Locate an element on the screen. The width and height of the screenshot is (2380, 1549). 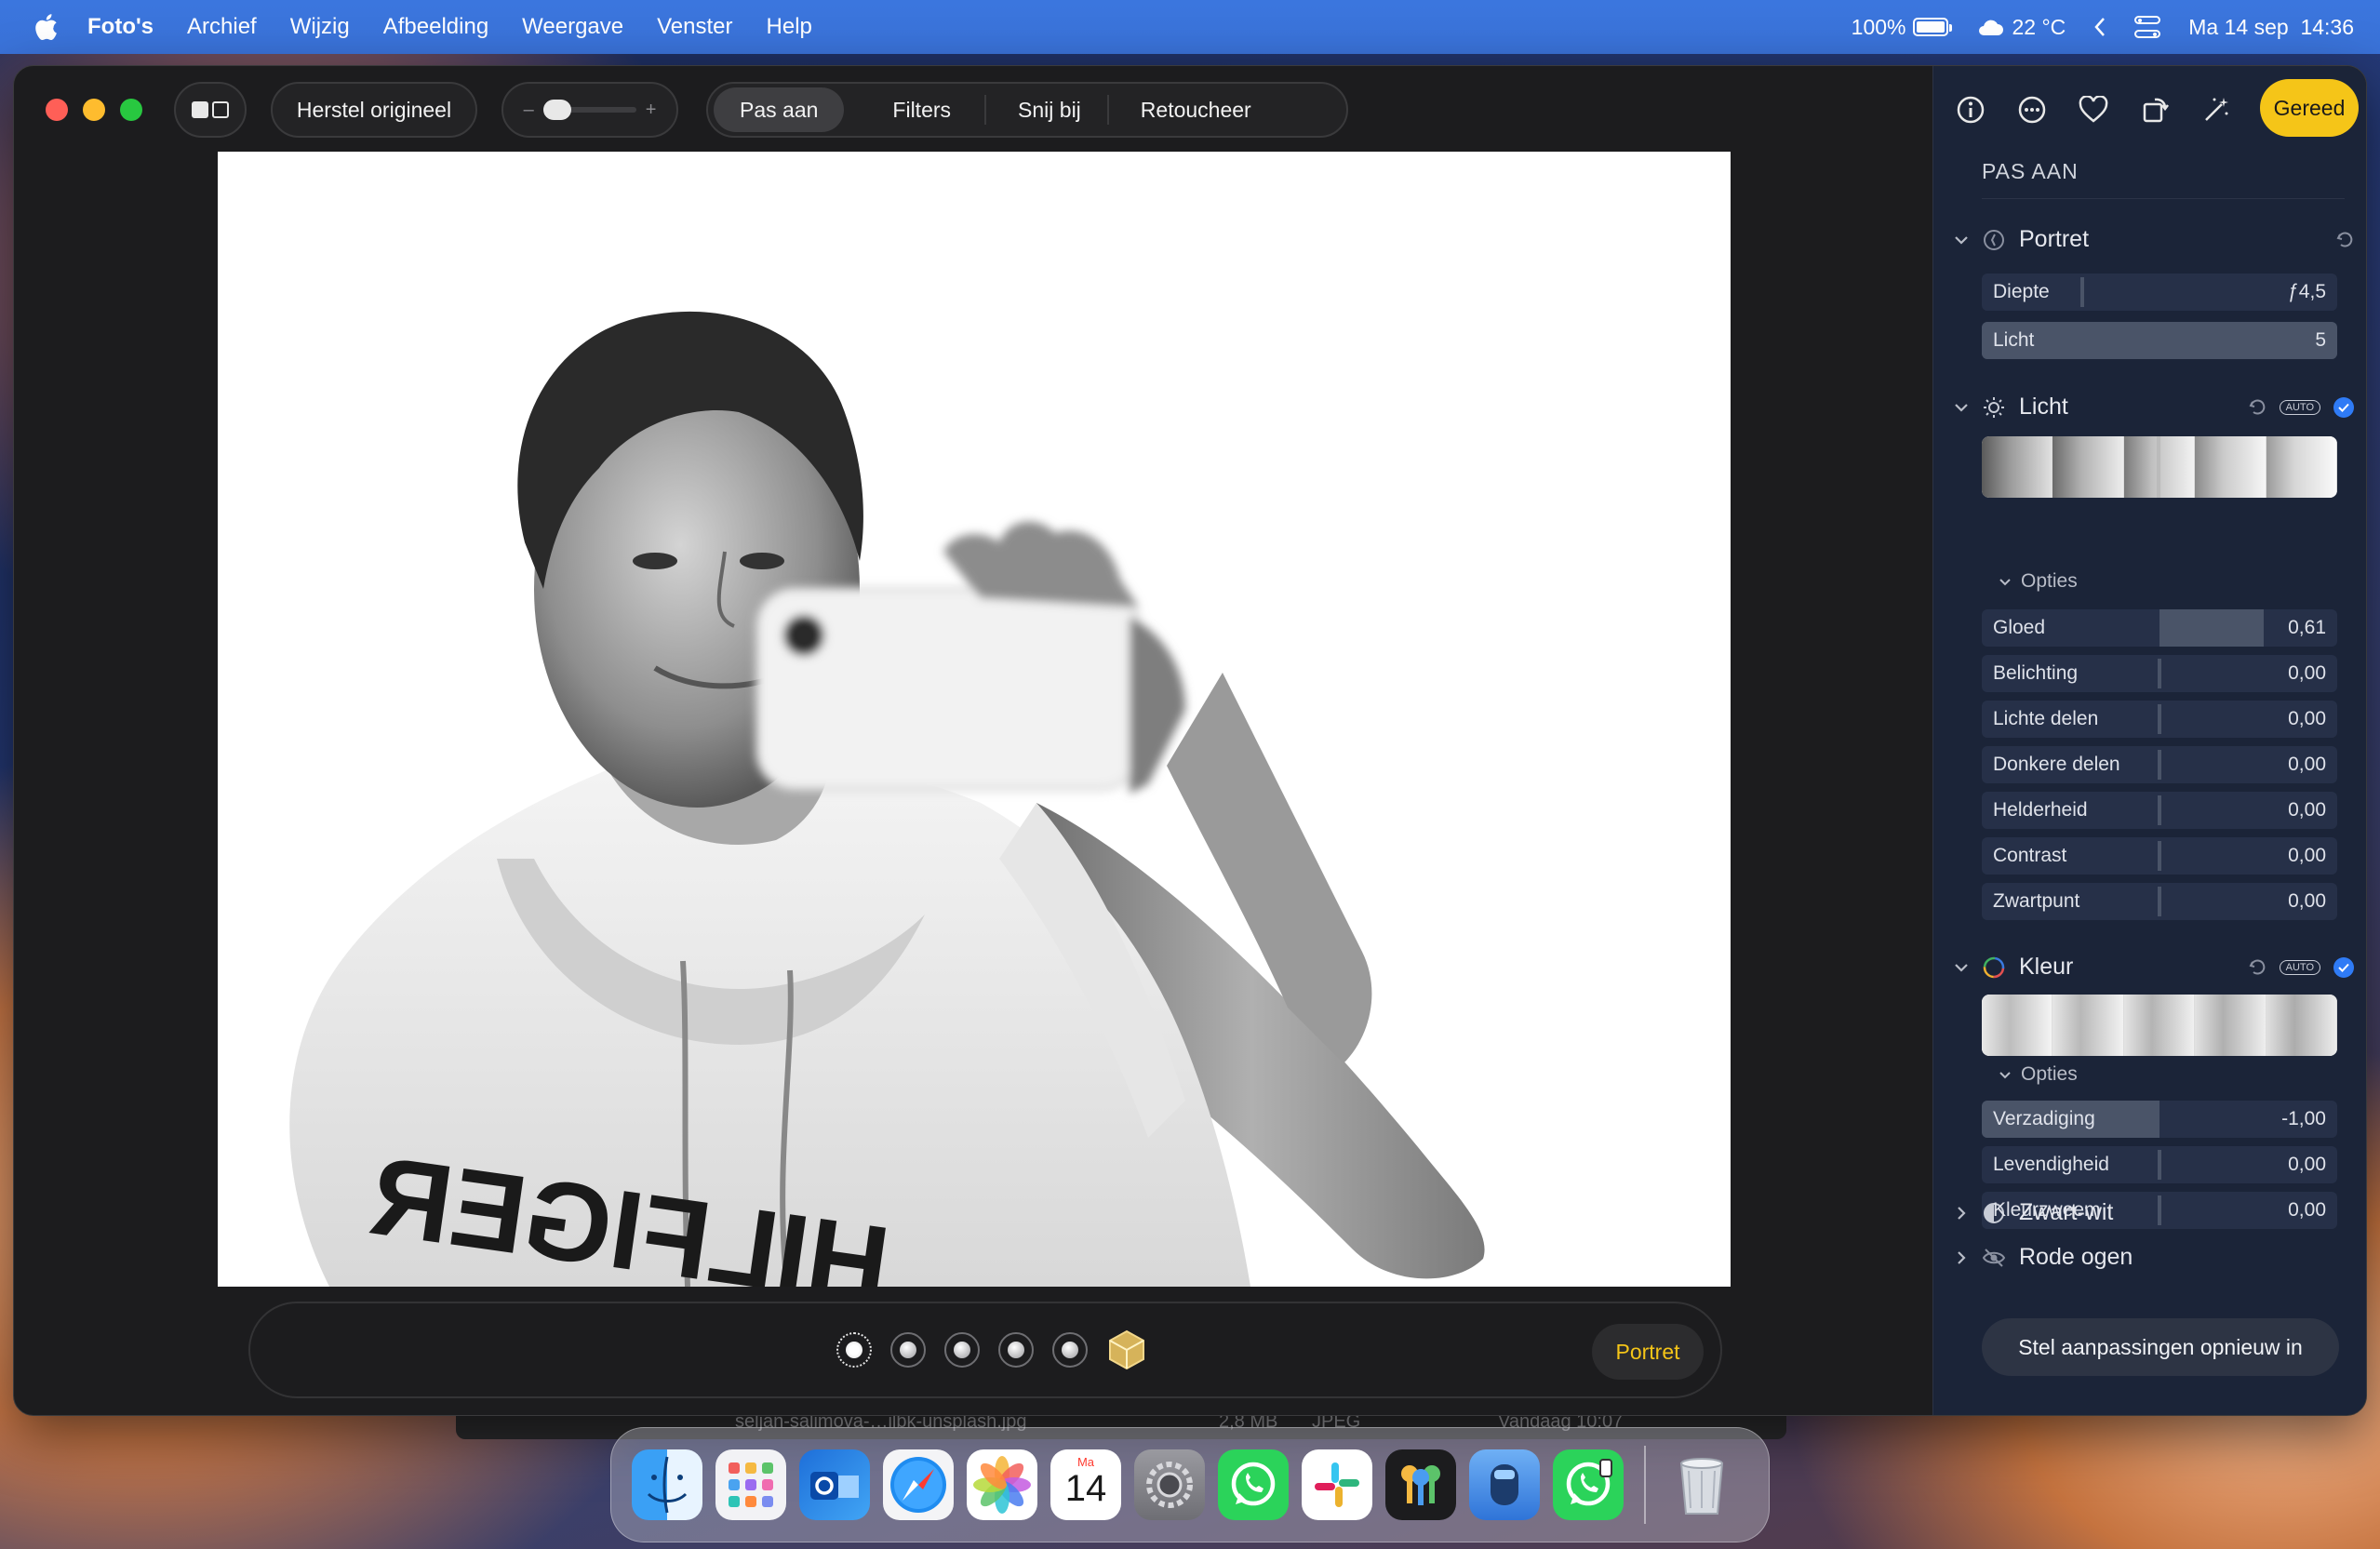
tab-snij-bij: Snij bij is located at coordinates (1049, 109).